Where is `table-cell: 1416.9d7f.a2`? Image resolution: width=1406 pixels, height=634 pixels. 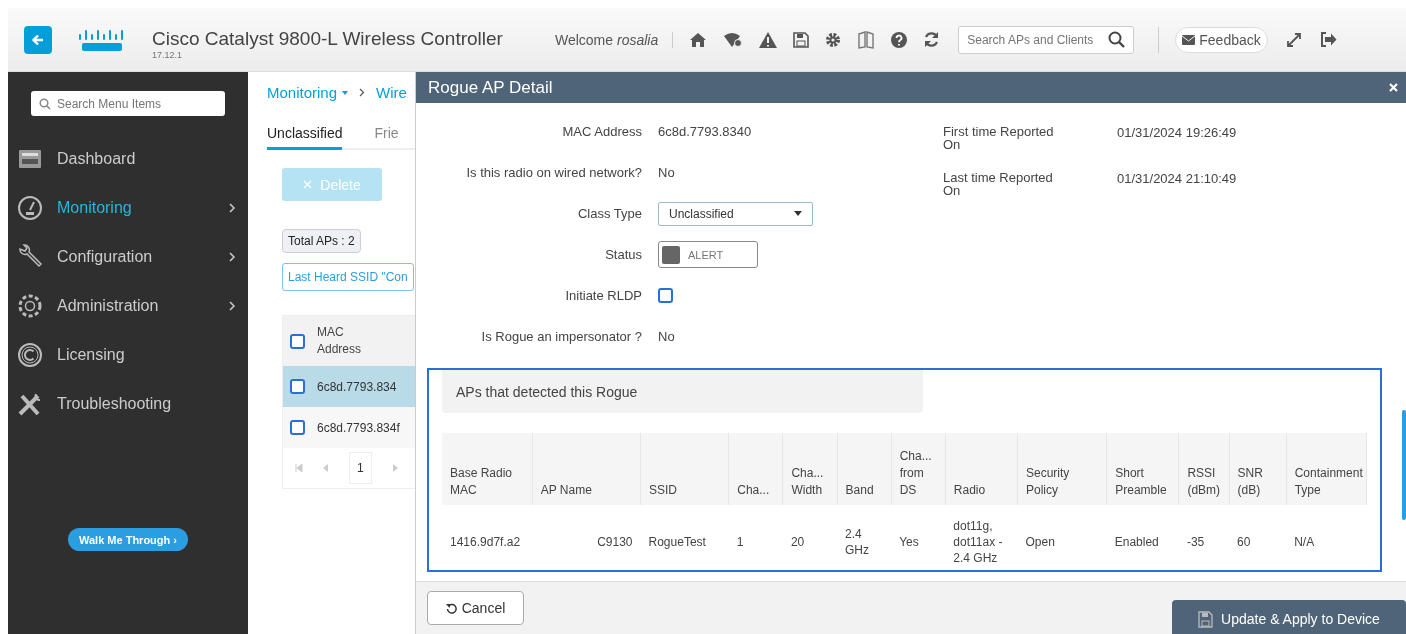 table-cell: 1416.9d7f.a2 is located at coordinates (487, 537).